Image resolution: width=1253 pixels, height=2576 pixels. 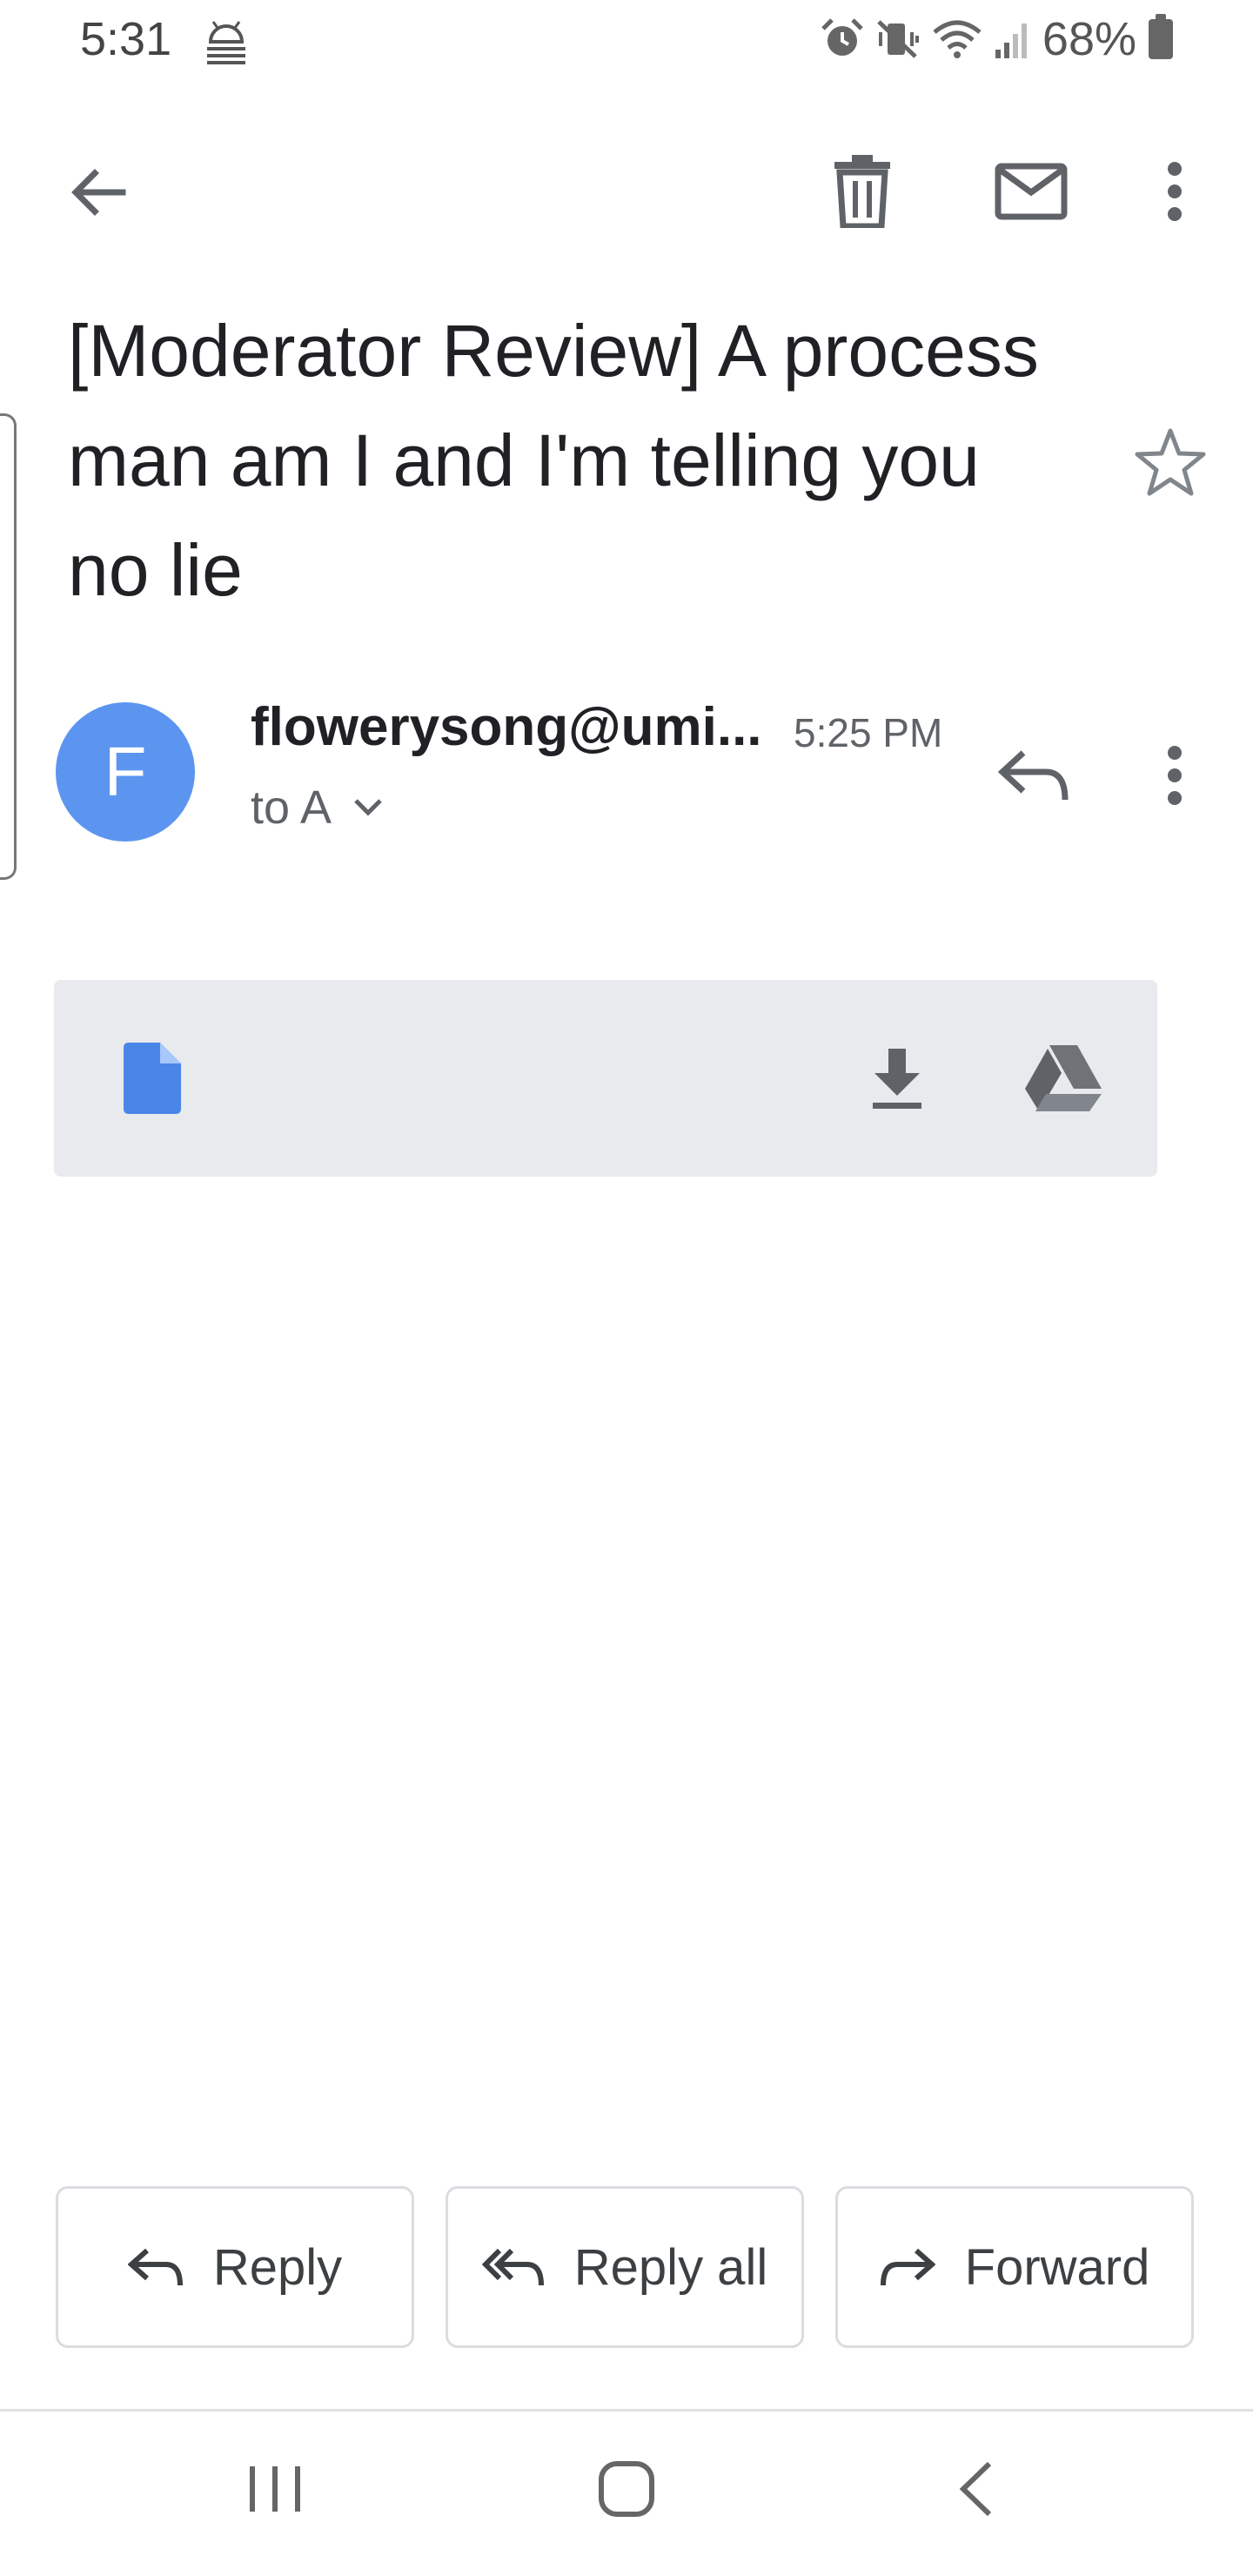 I want to click on chevron-down-icon, so click(x=368, y=807).